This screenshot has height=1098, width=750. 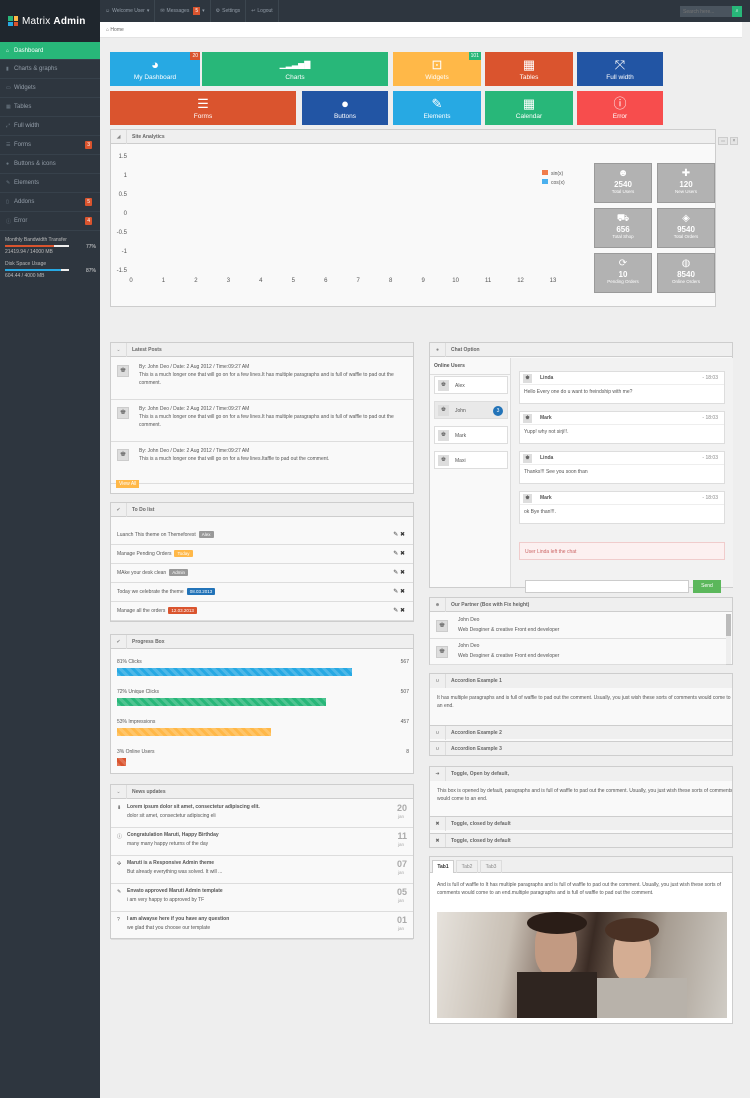 I want to click on sidebar-item-tables: ▦ Tables, so click(x=50, y=107).